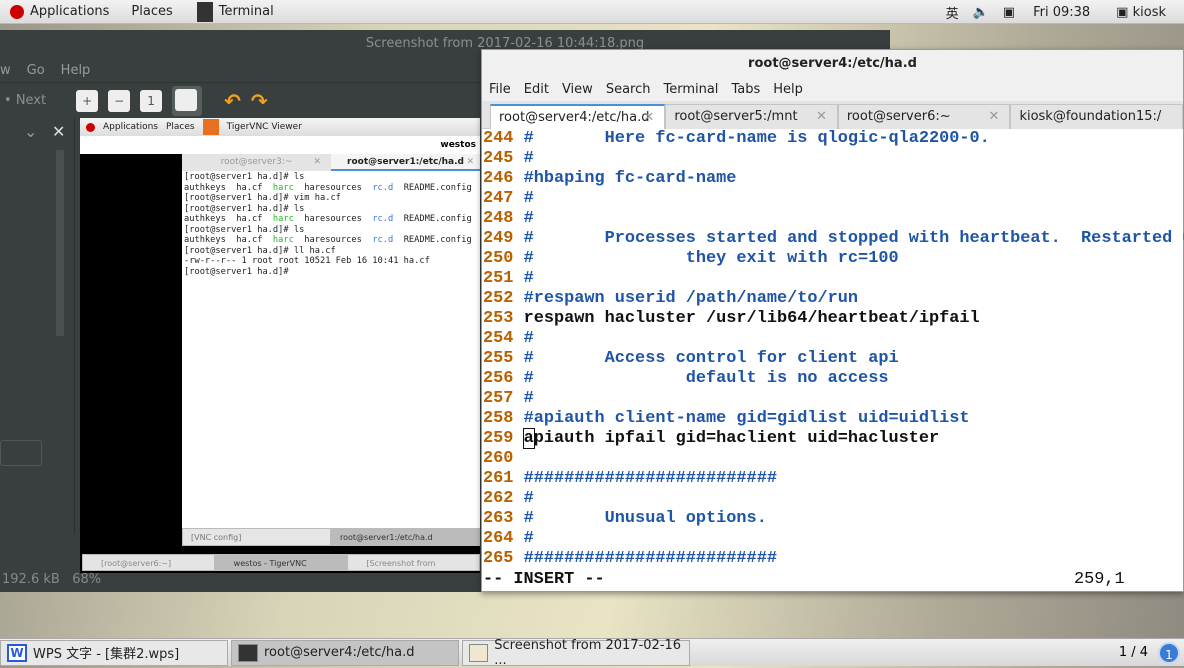  Describe the element at coordinates (578, 117) in the screenshot. I see `tab-server4: root@server4:/etc/ha.d ✕` at that location.